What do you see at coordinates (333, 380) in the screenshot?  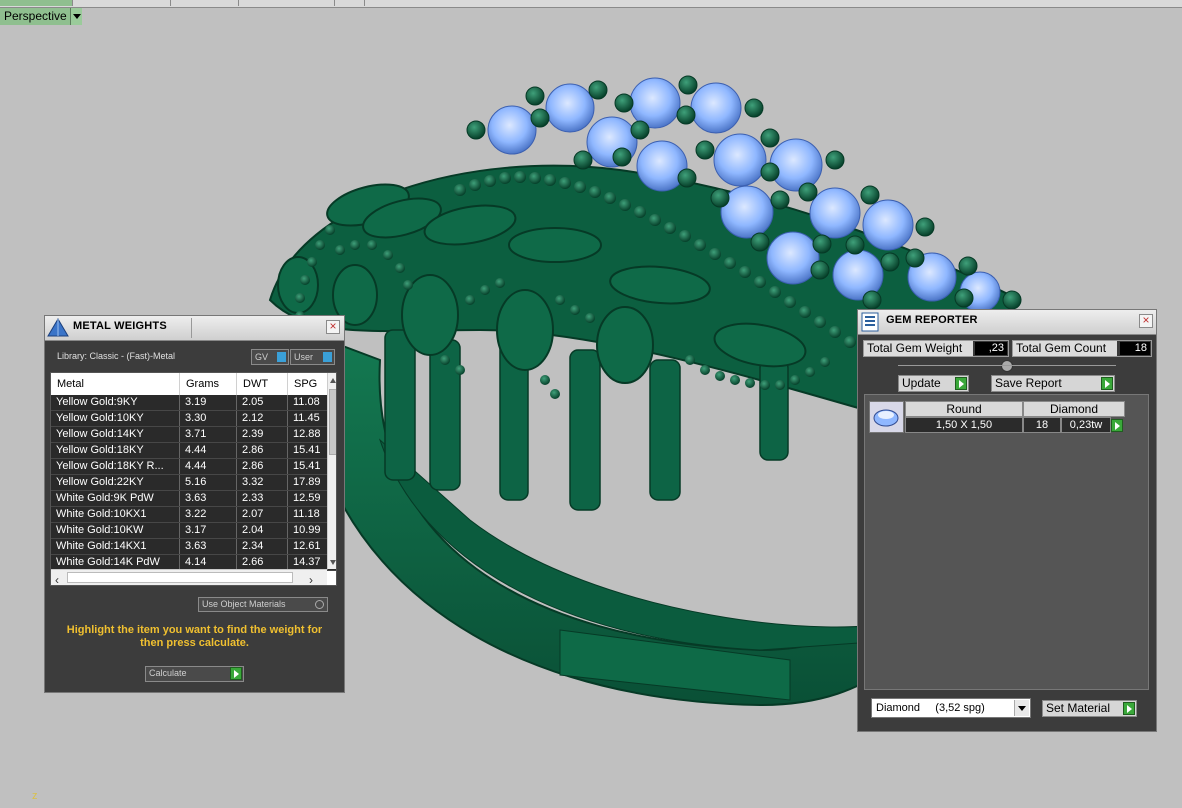 I see `scroll-up-icon` at bounding box center [333, 380].